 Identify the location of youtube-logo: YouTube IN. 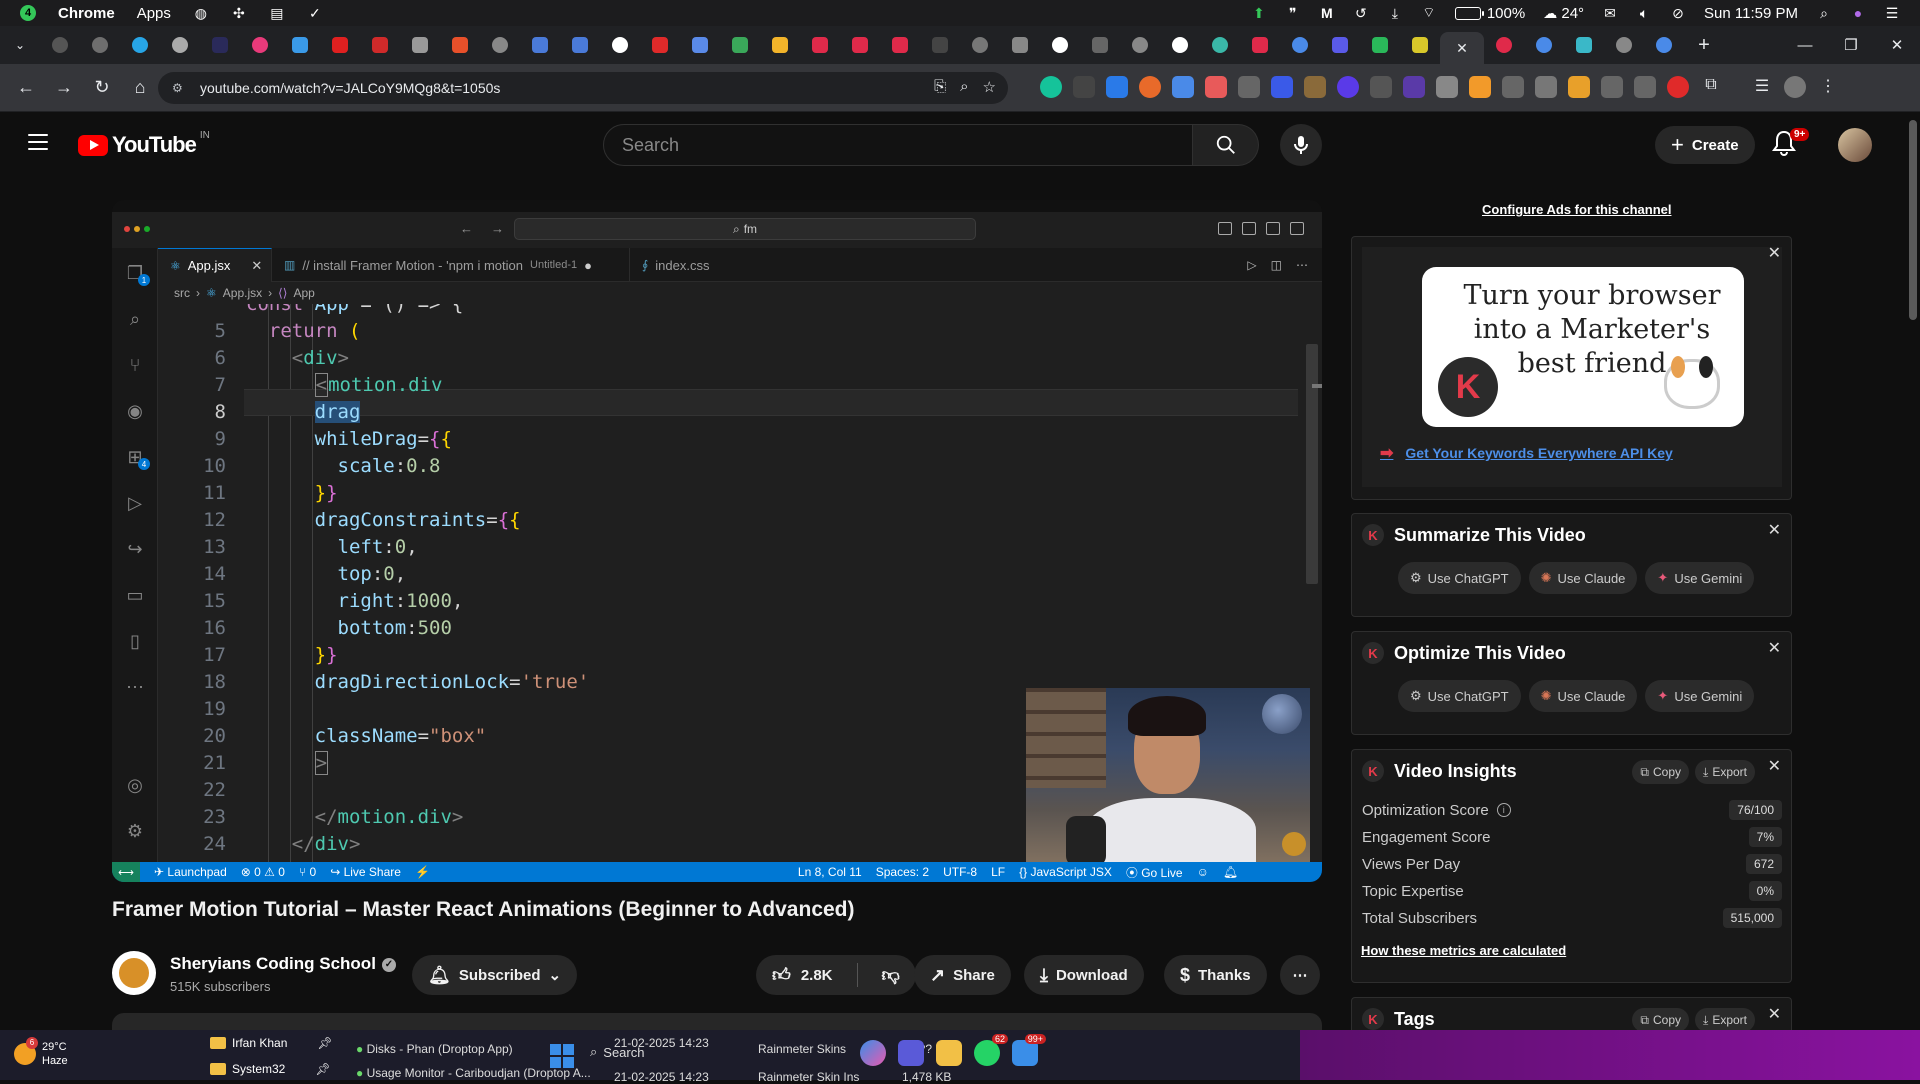
(144, 144).